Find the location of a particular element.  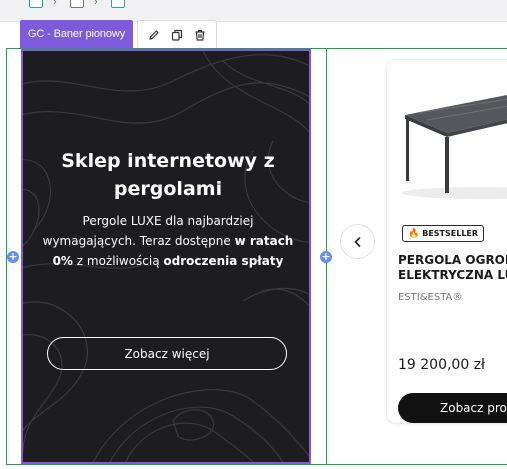

chevron-left-icon is located at coordinates (357, 241).